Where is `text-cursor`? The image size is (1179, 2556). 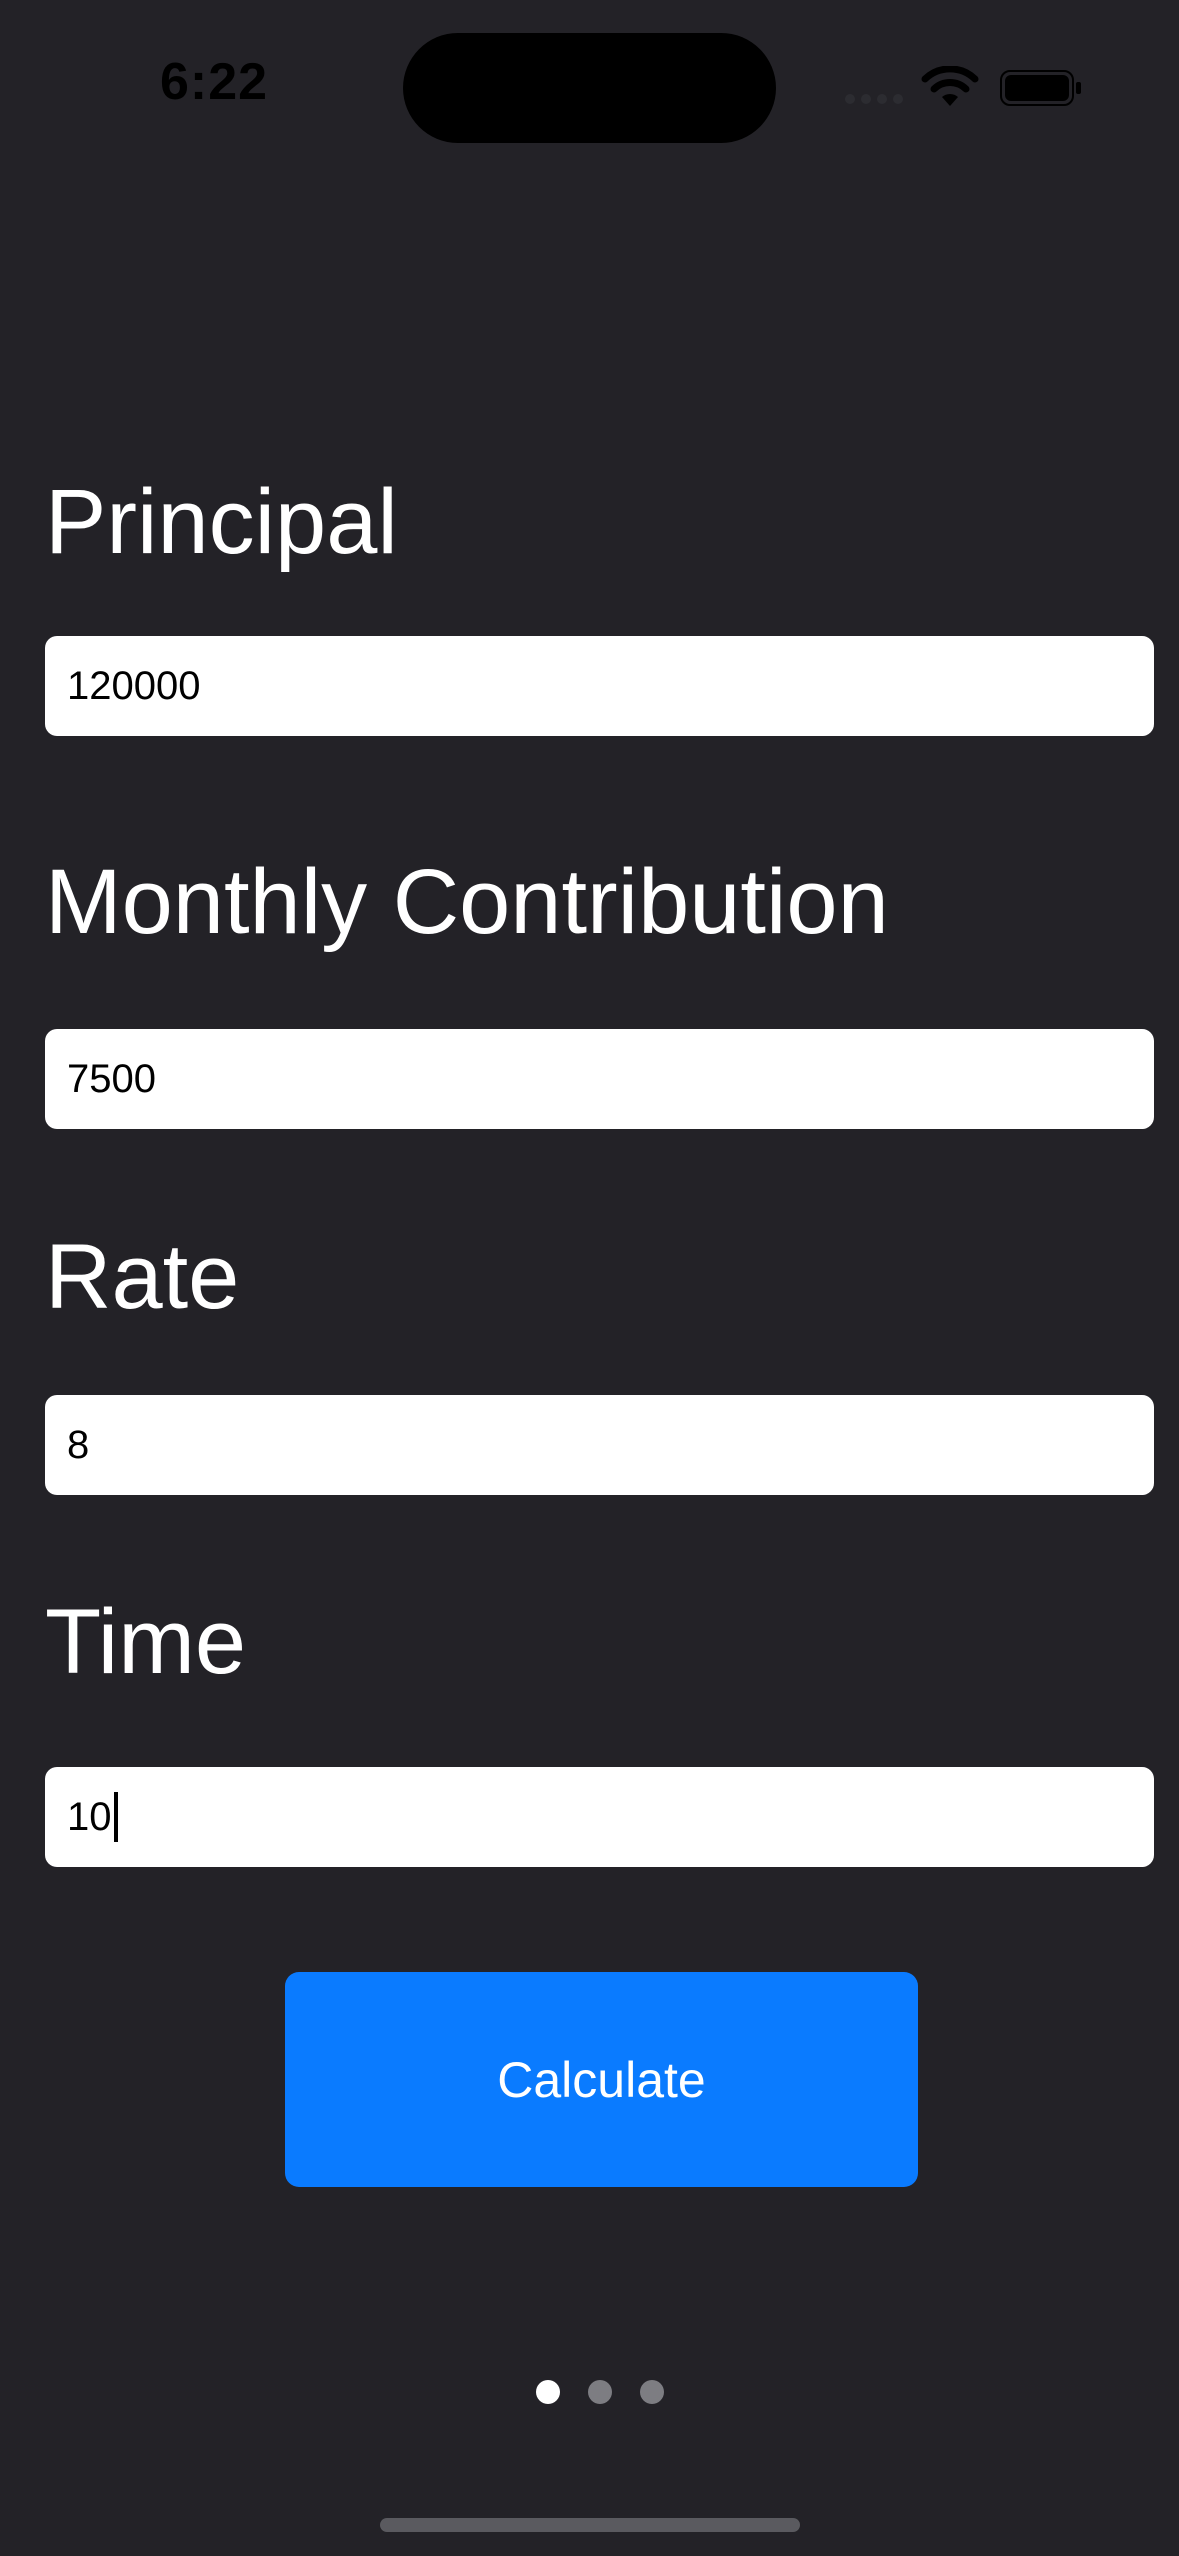
text-cursor is located at coordinates (115, 1817).